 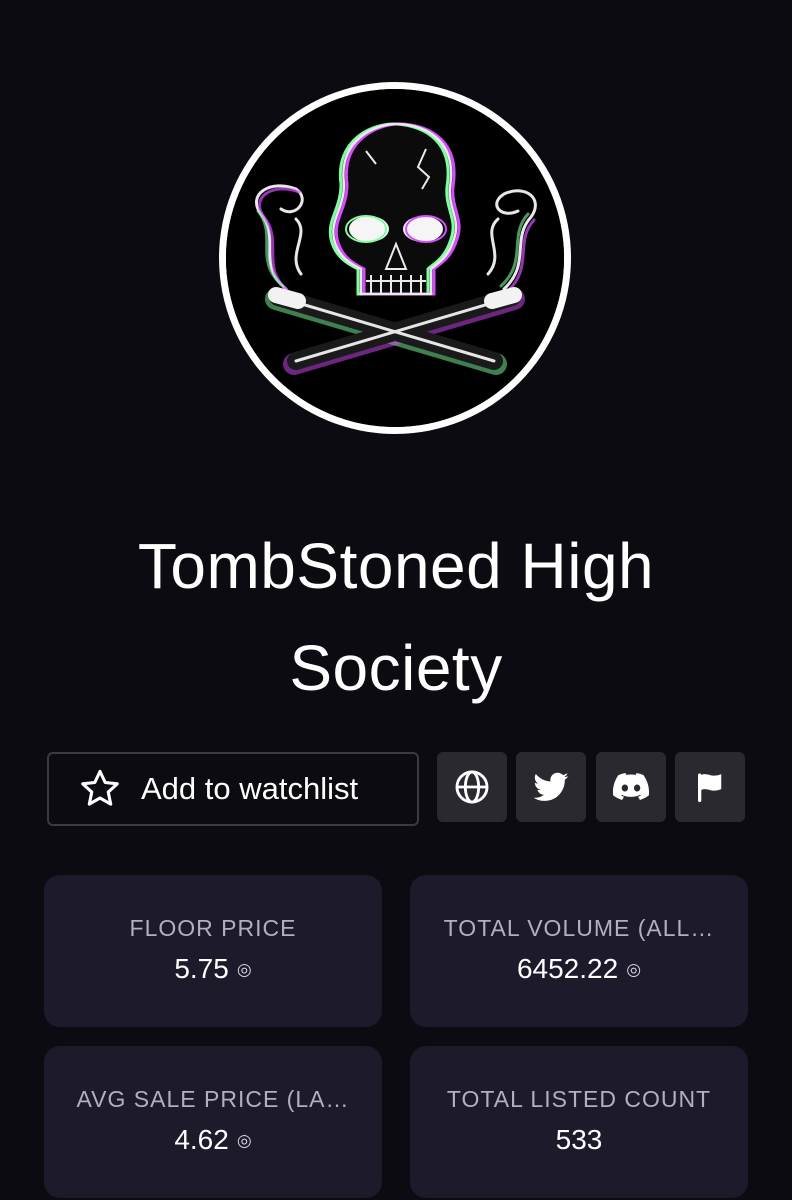 I want to click on twitter-button, so click(x=551, y=787).